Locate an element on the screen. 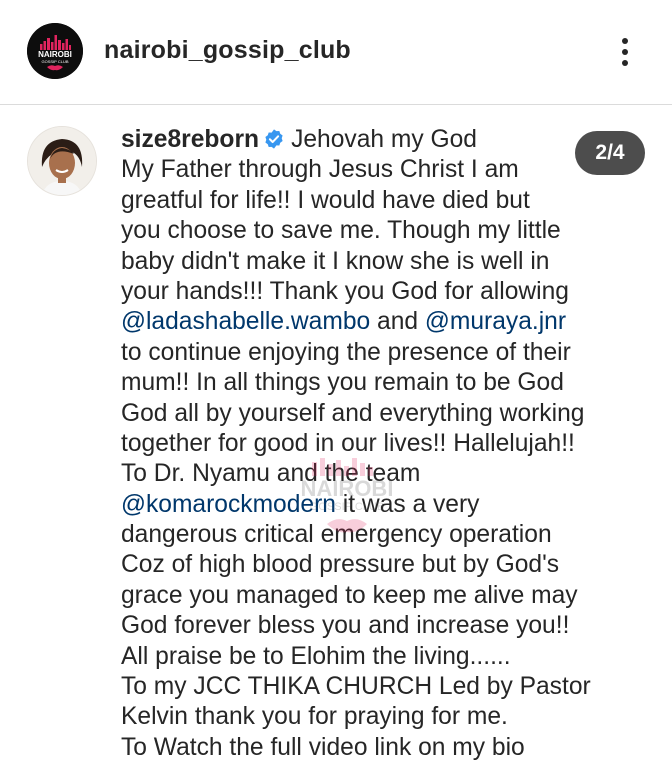 The image size is (672, 779). mention-link: @muraya.jnr is located at coordinates (495, 321).